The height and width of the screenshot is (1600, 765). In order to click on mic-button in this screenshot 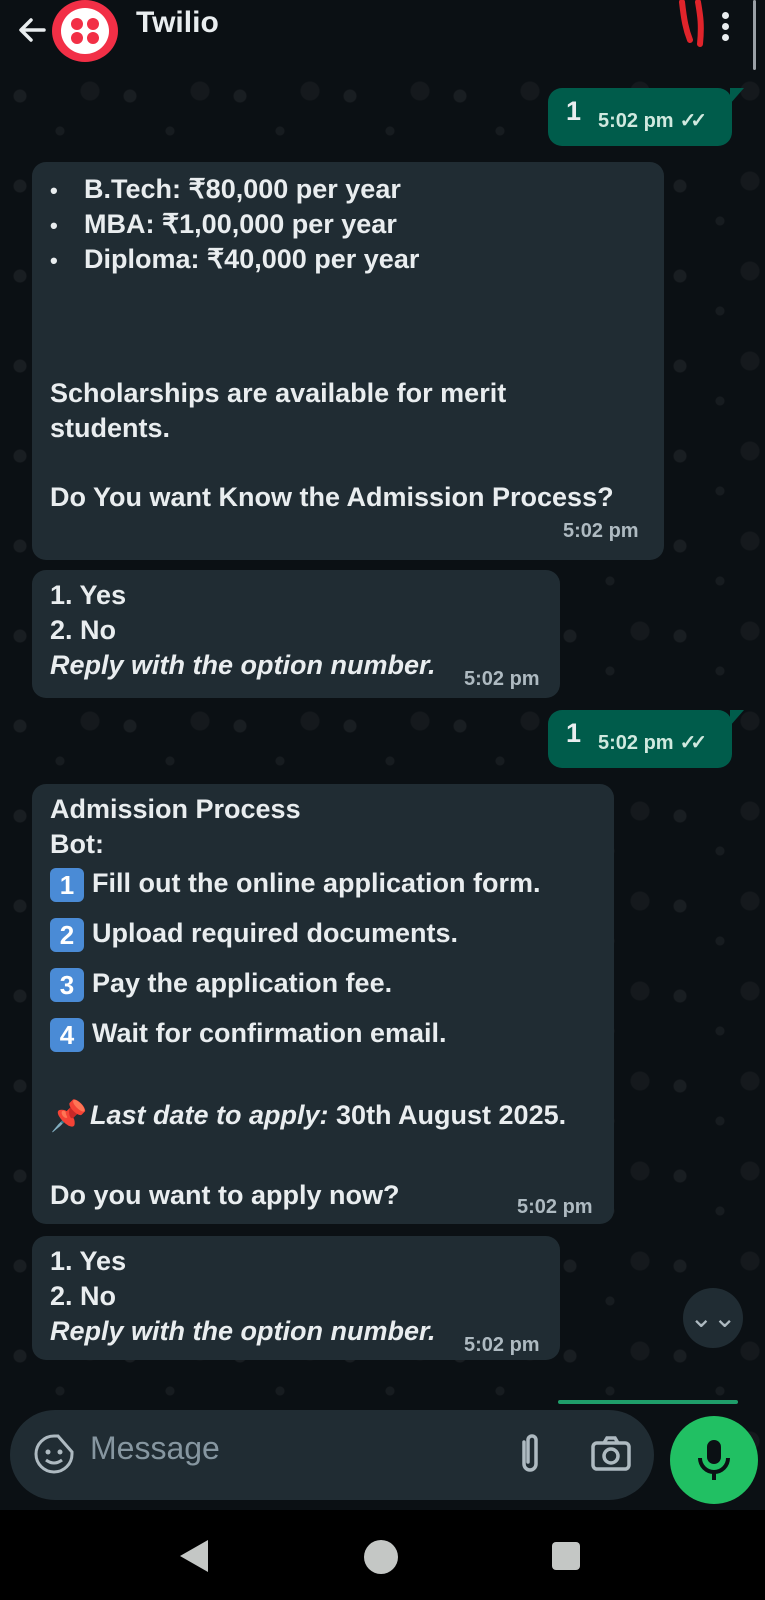, I will do `click(714, 1460)`.